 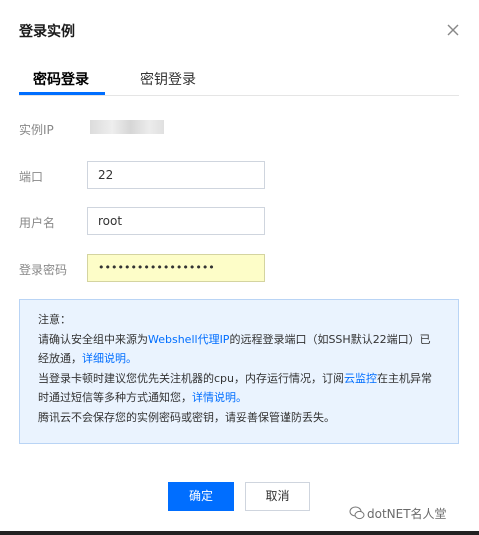 I want to click on notice-text: 请确认安全组中来源为, so click(x=93, y=339).